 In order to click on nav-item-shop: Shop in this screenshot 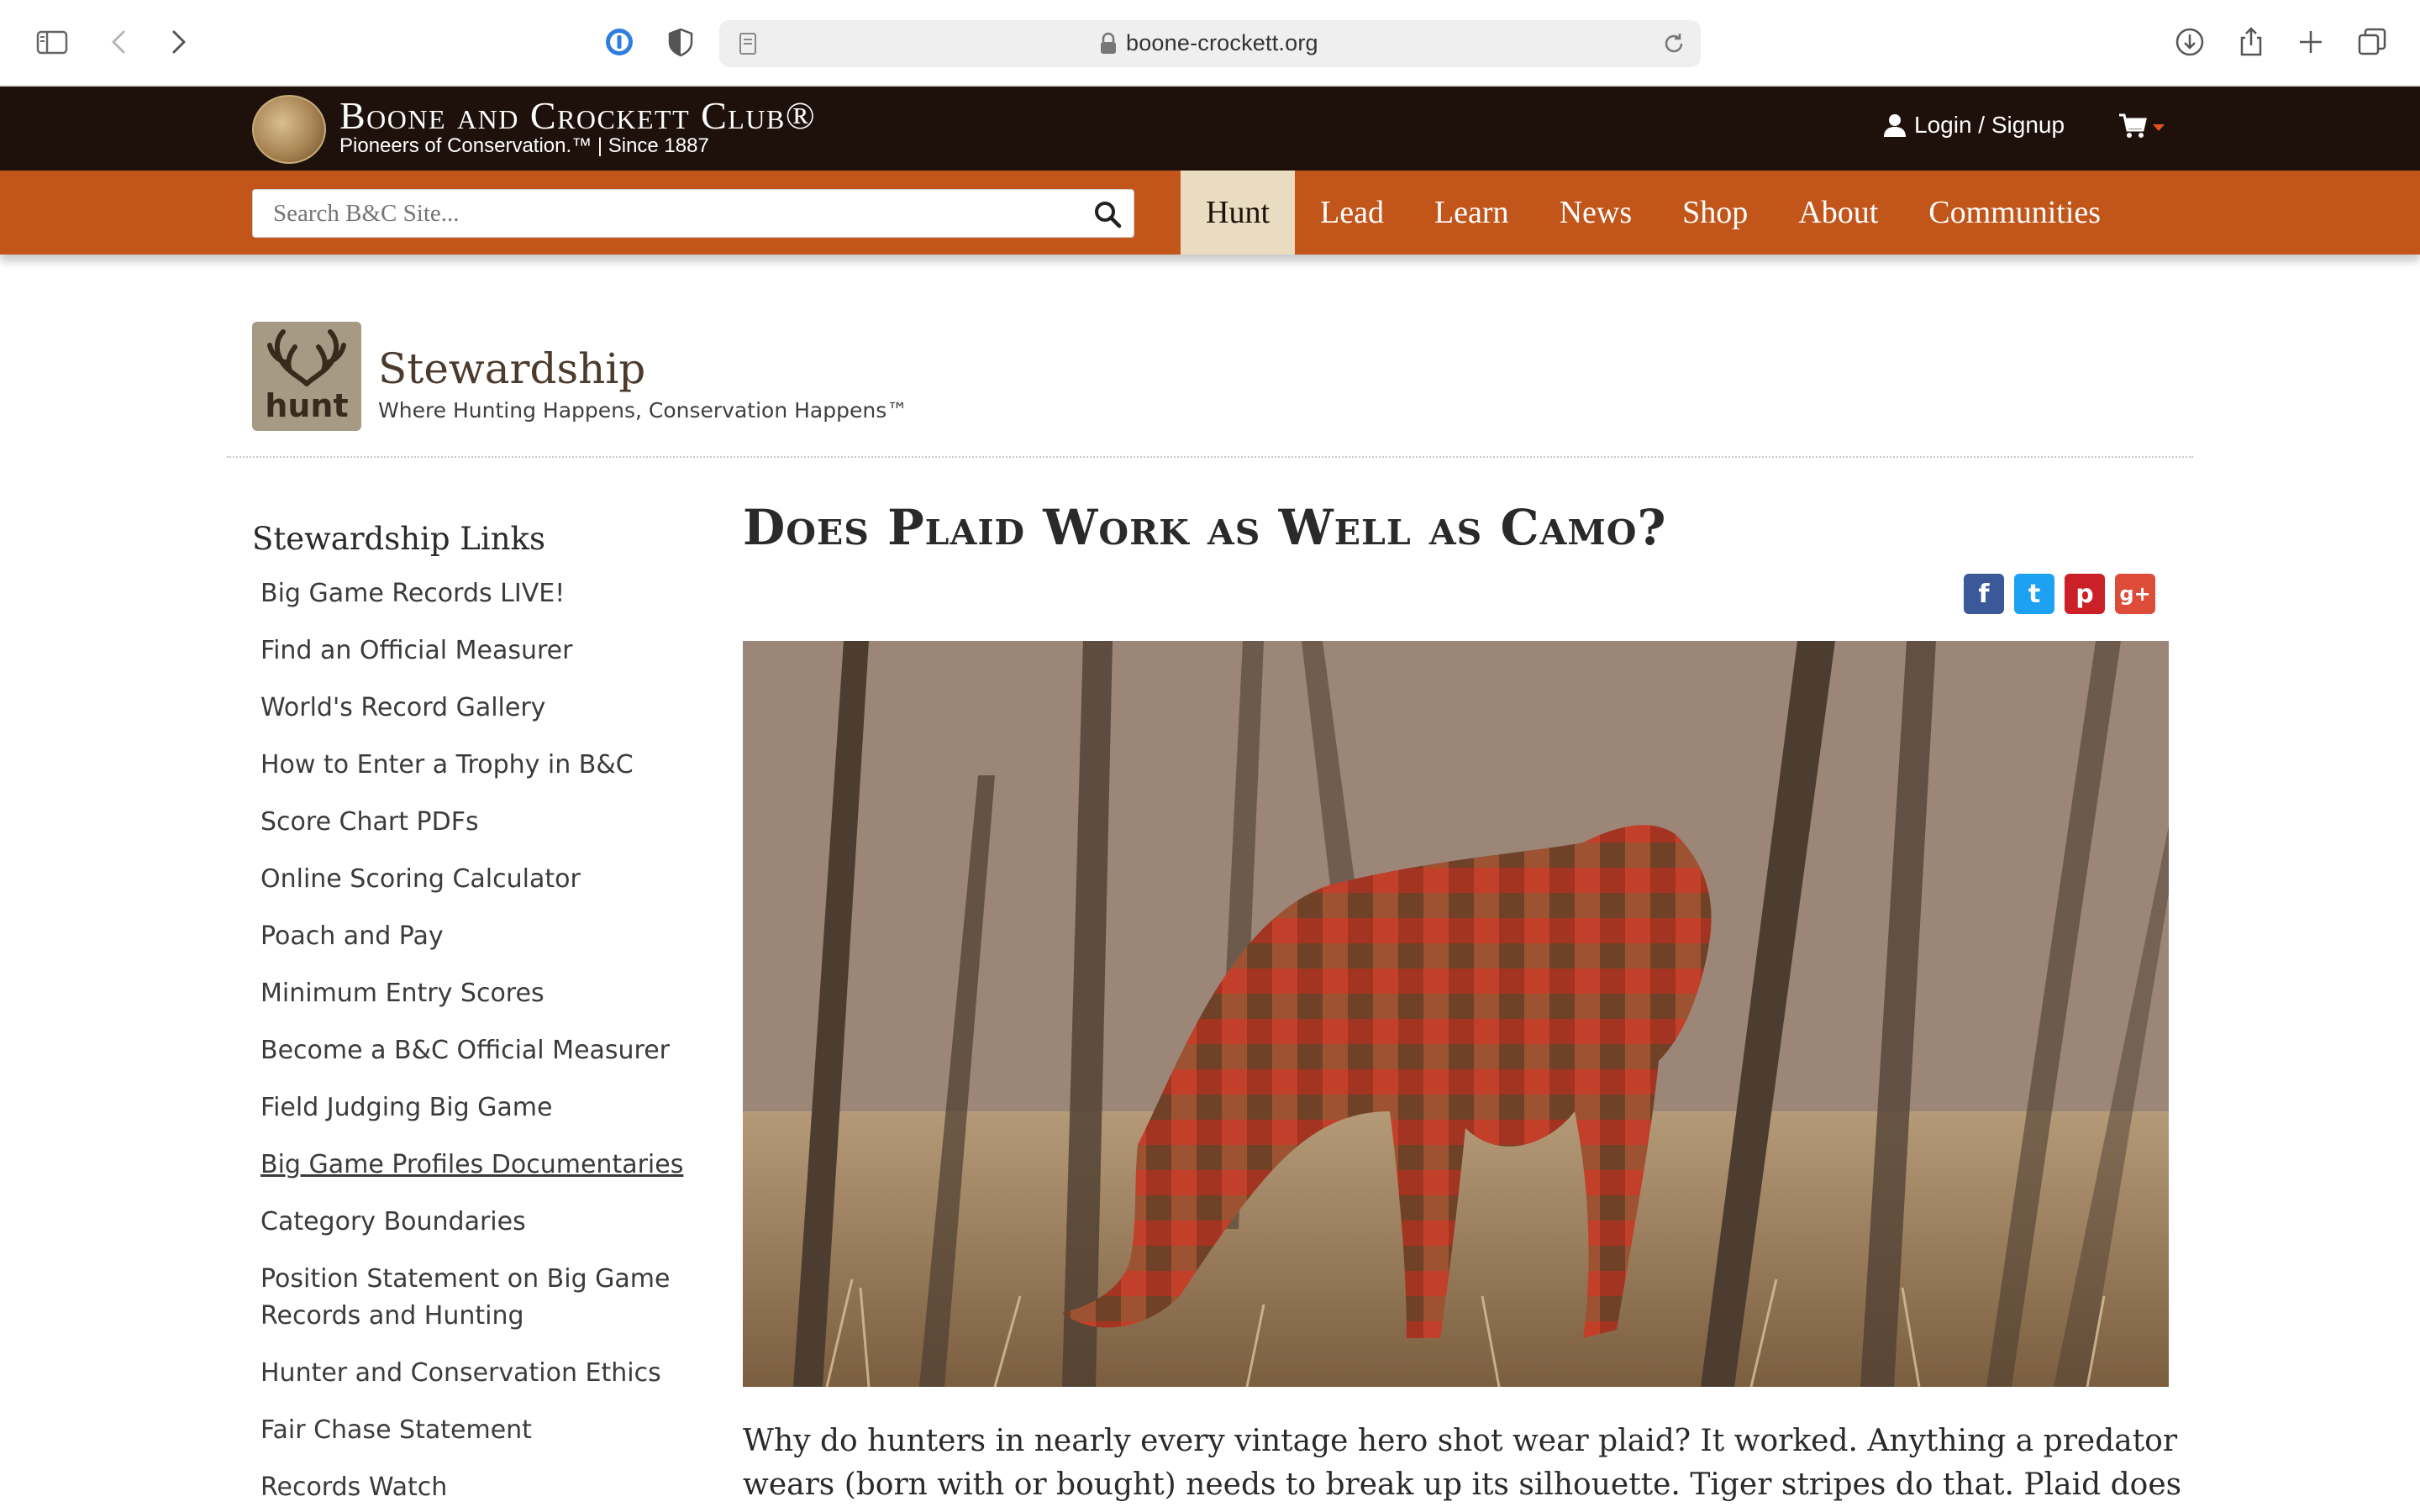, I will do `click(1715, 213)`.